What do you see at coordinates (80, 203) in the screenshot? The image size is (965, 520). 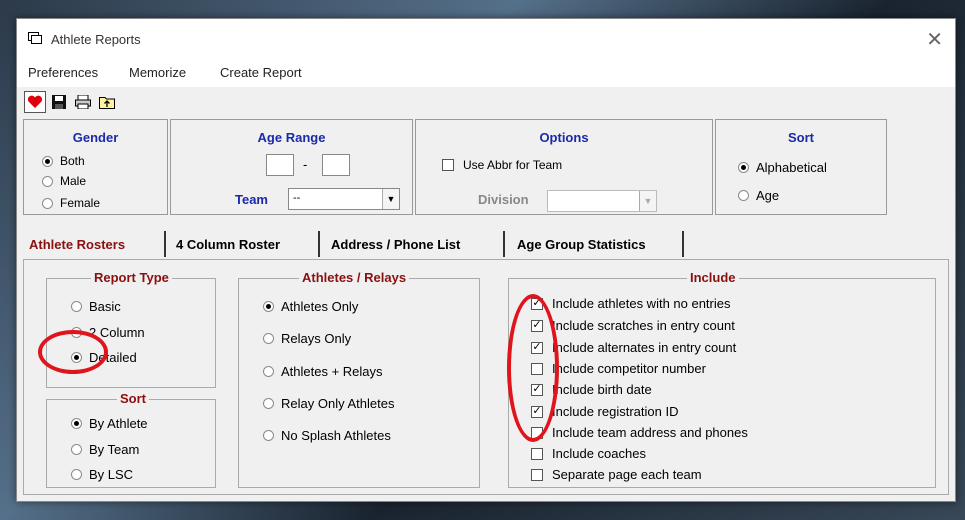 I see `radio-label: Female` at bounding box center [80, 203].